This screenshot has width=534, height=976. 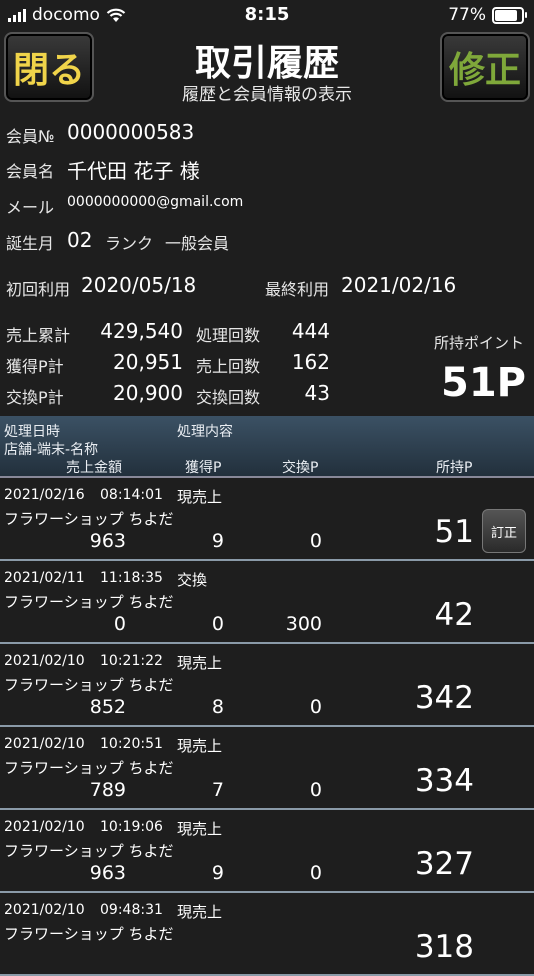 I want to click on first-use-label: 初回利用, so click(x=38, y=289).